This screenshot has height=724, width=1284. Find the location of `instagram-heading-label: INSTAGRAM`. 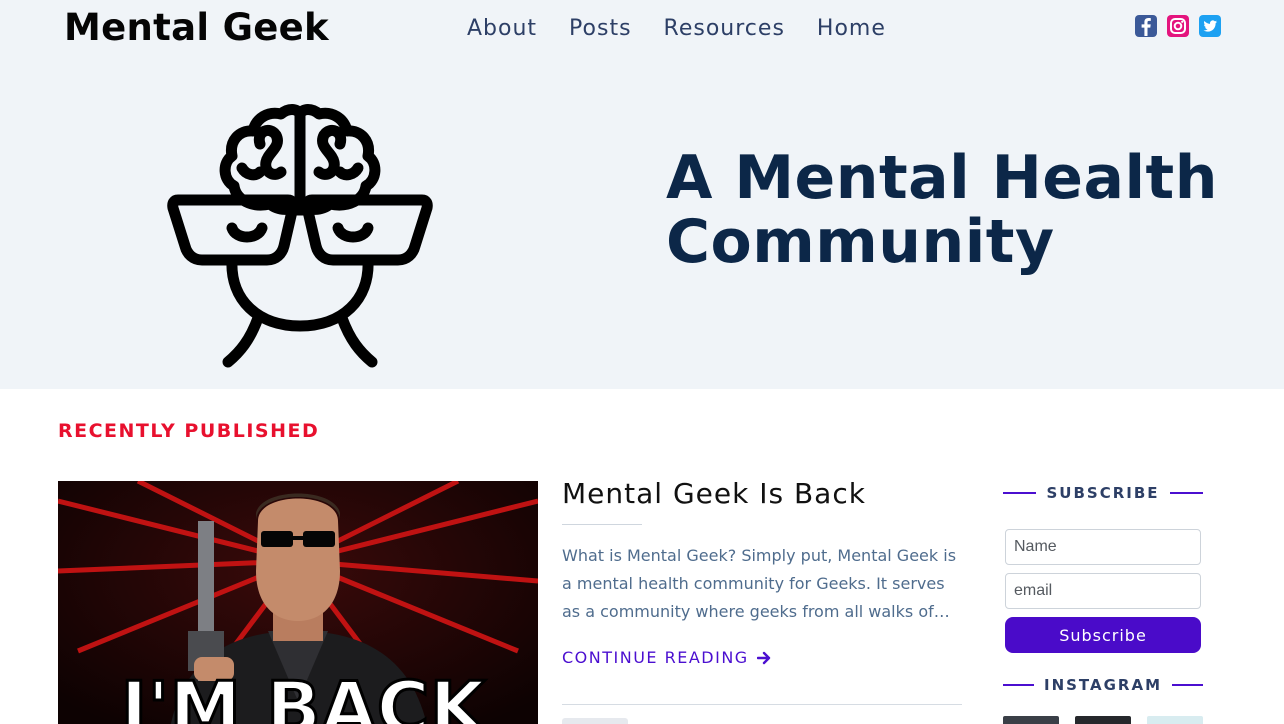

instagram-heading-label: INSTAGRAM is located at coordinates (1102, 685).